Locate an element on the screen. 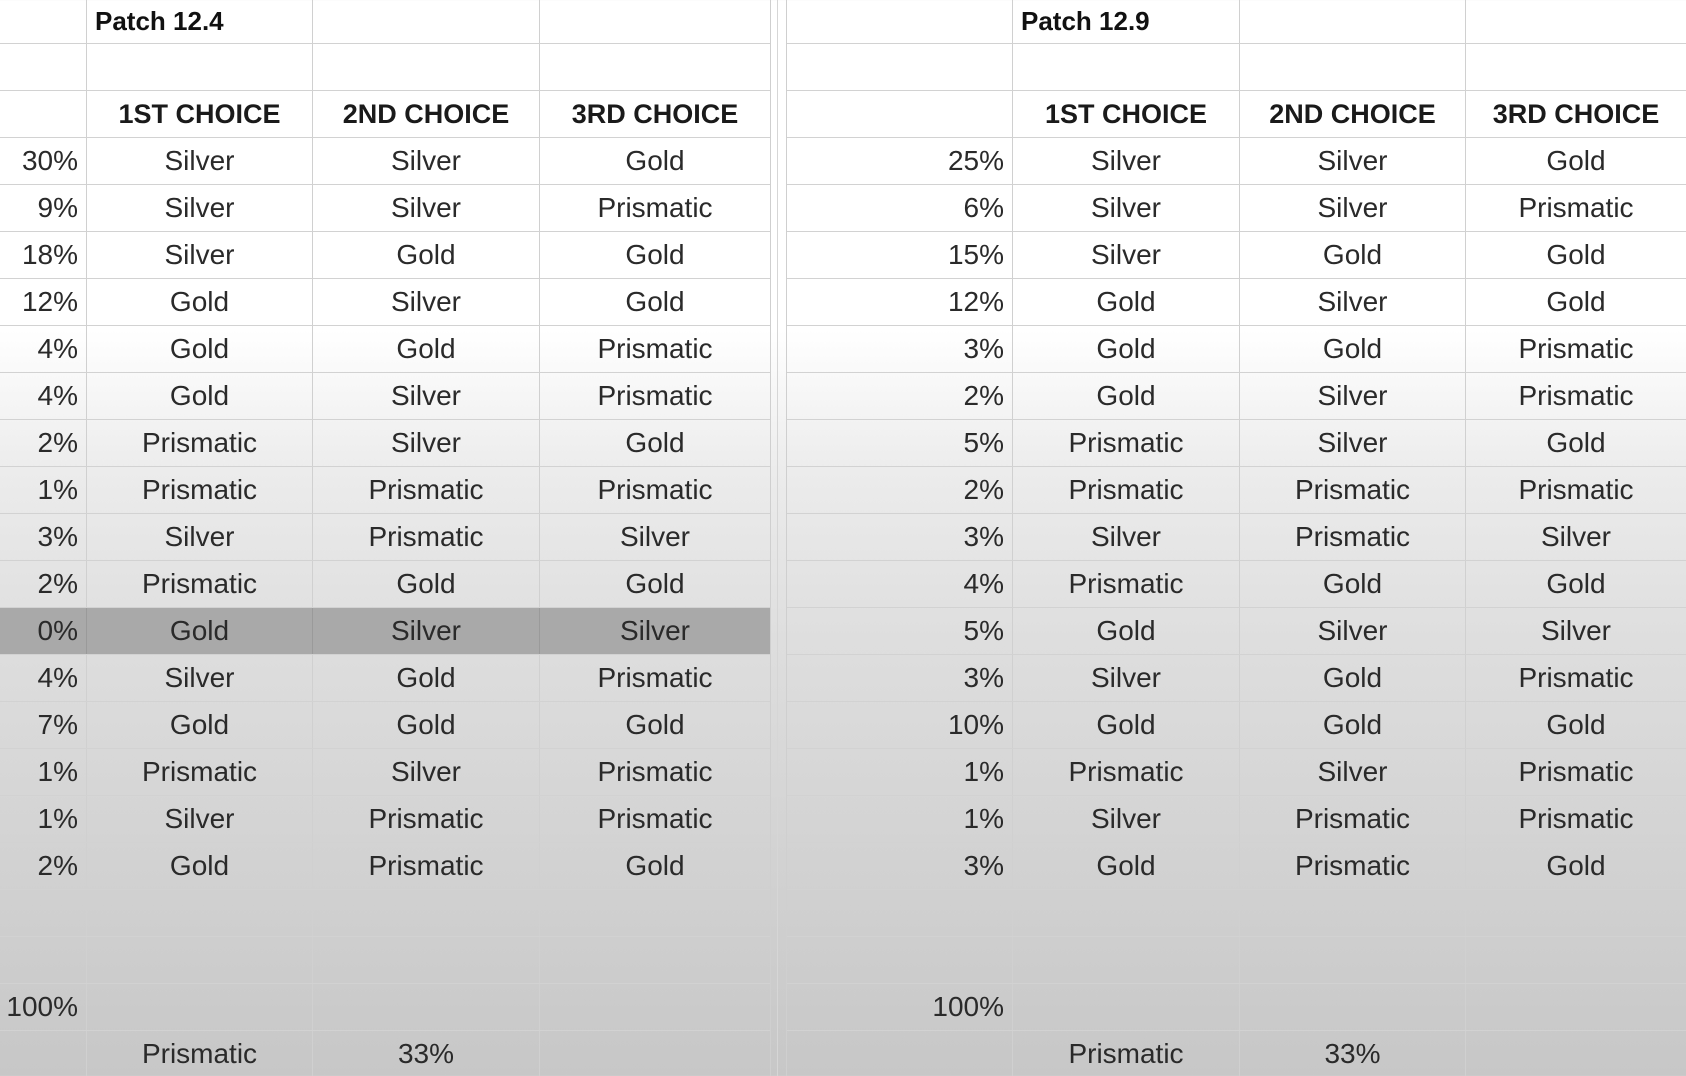 Image resolution: width=1686 pixels, height=1076 pixels. percent-cell: 7% is located at coordinates (43, 725).